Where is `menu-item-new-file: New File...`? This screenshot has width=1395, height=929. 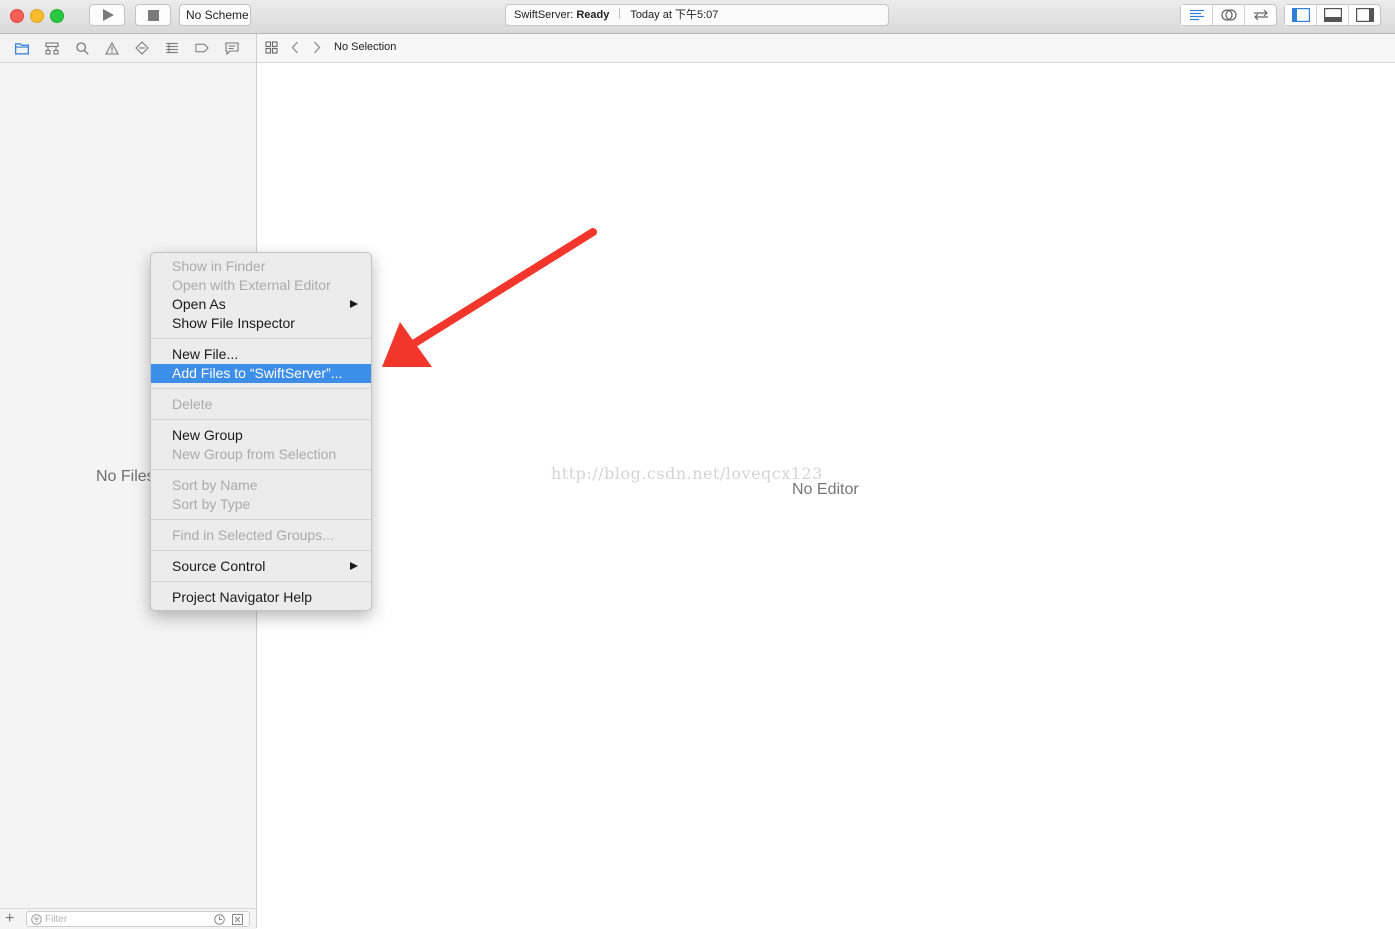
menu-item-new-file: New File... is located at coordinates (261, 354).